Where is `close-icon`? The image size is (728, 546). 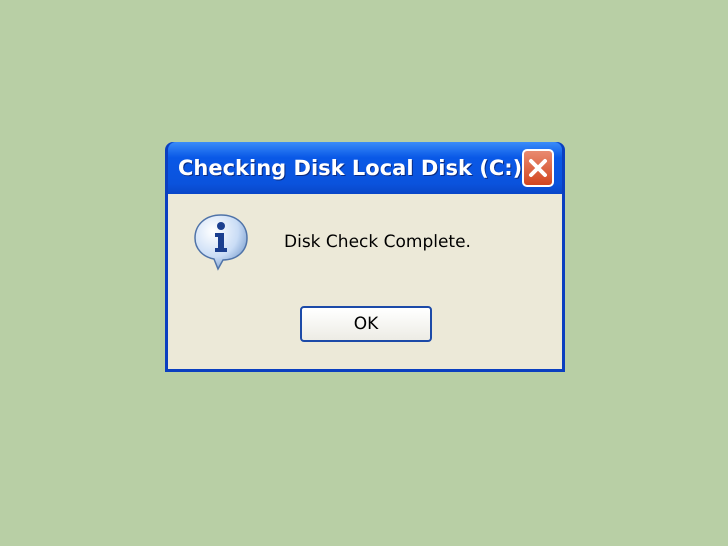 close-icon is located at coordinates (538, 168).